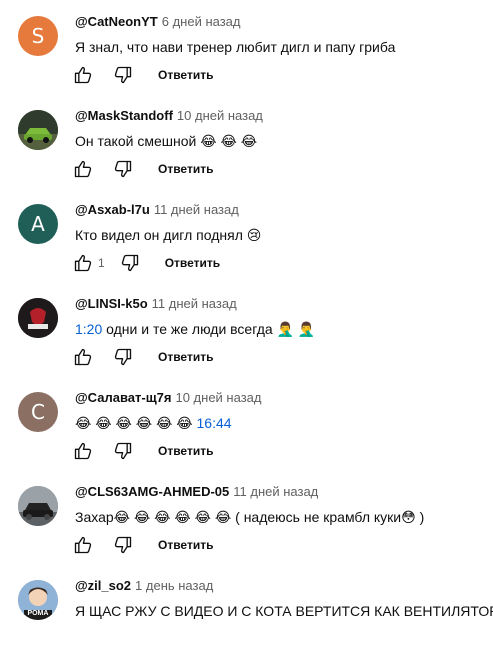 The image size is (493, 659). What do you see at coordinates (124, 115) in the screenshot?
I see `comment-author: @MaskStandoff` at bounding box center [124, 115].